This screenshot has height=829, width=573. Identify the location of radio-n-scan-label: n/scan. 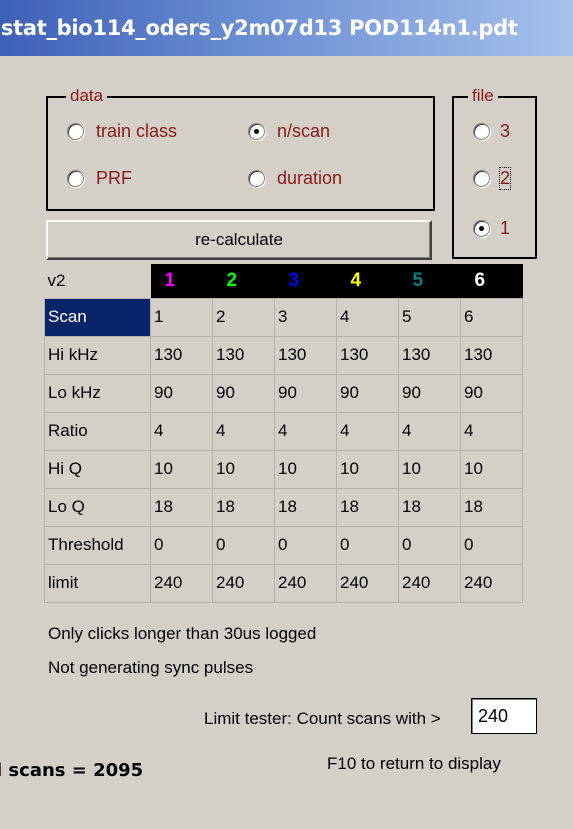
(304, 131).